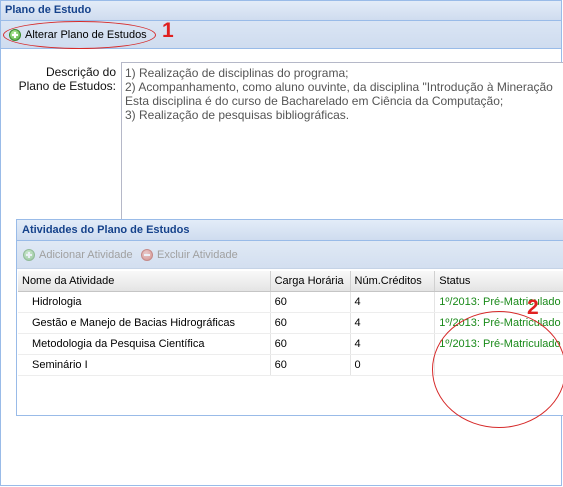 The image size is (563, 487). I want to click on column-header-creditos: Núm.Créditos, so click(393, 281).